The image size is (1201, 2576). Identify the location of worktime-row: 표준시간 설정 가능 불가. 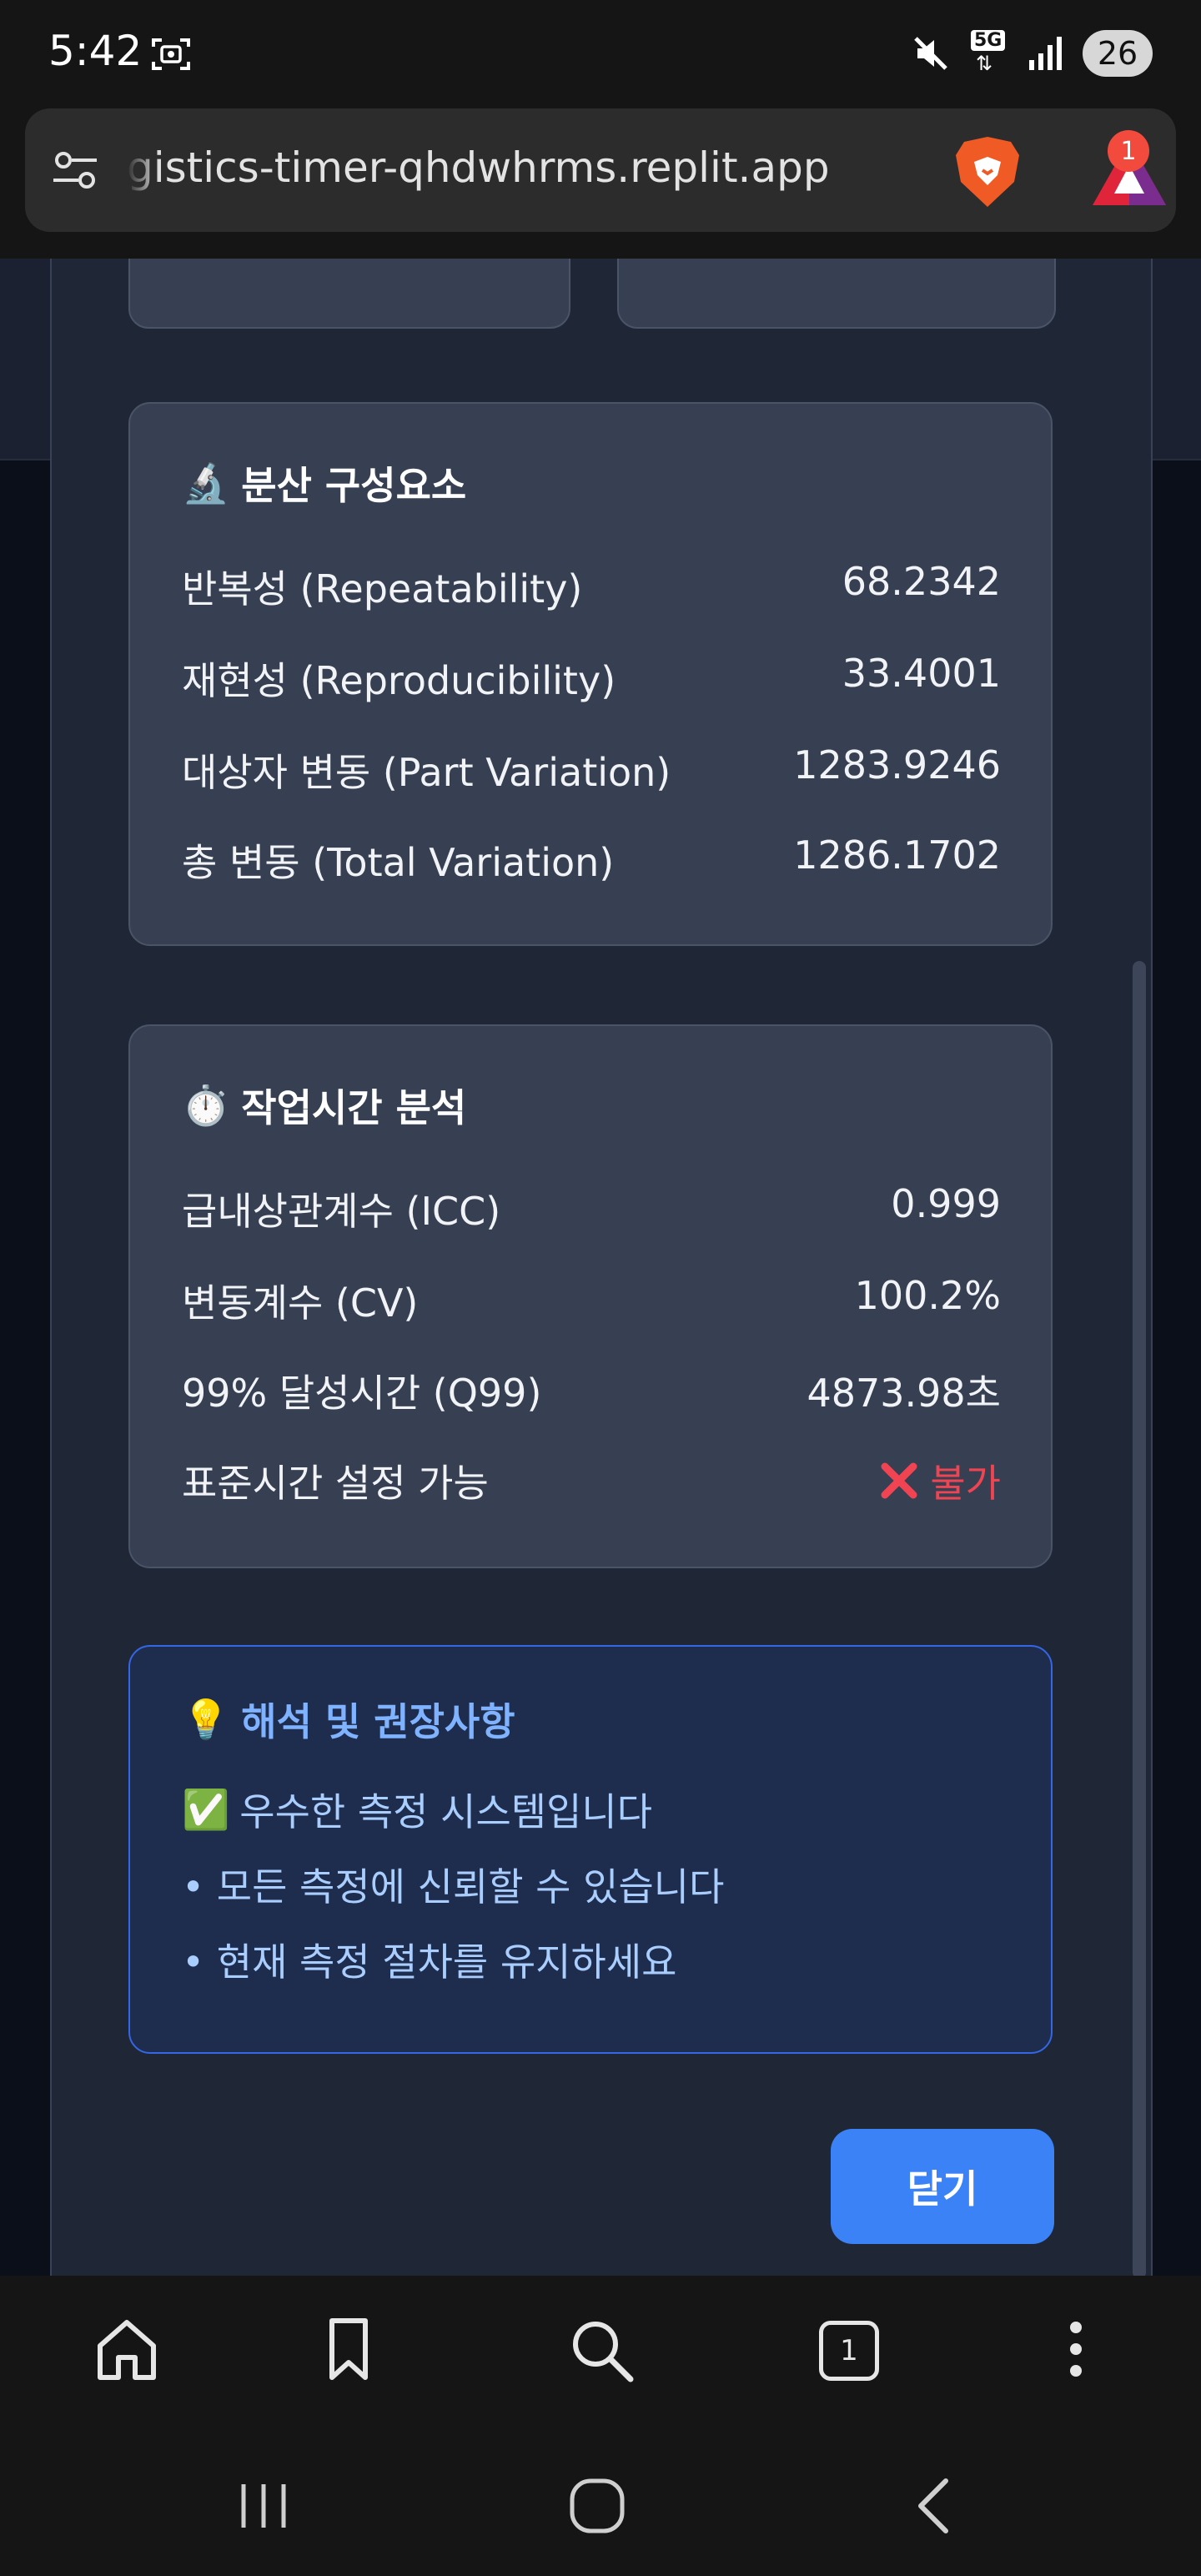
(592, 1480).